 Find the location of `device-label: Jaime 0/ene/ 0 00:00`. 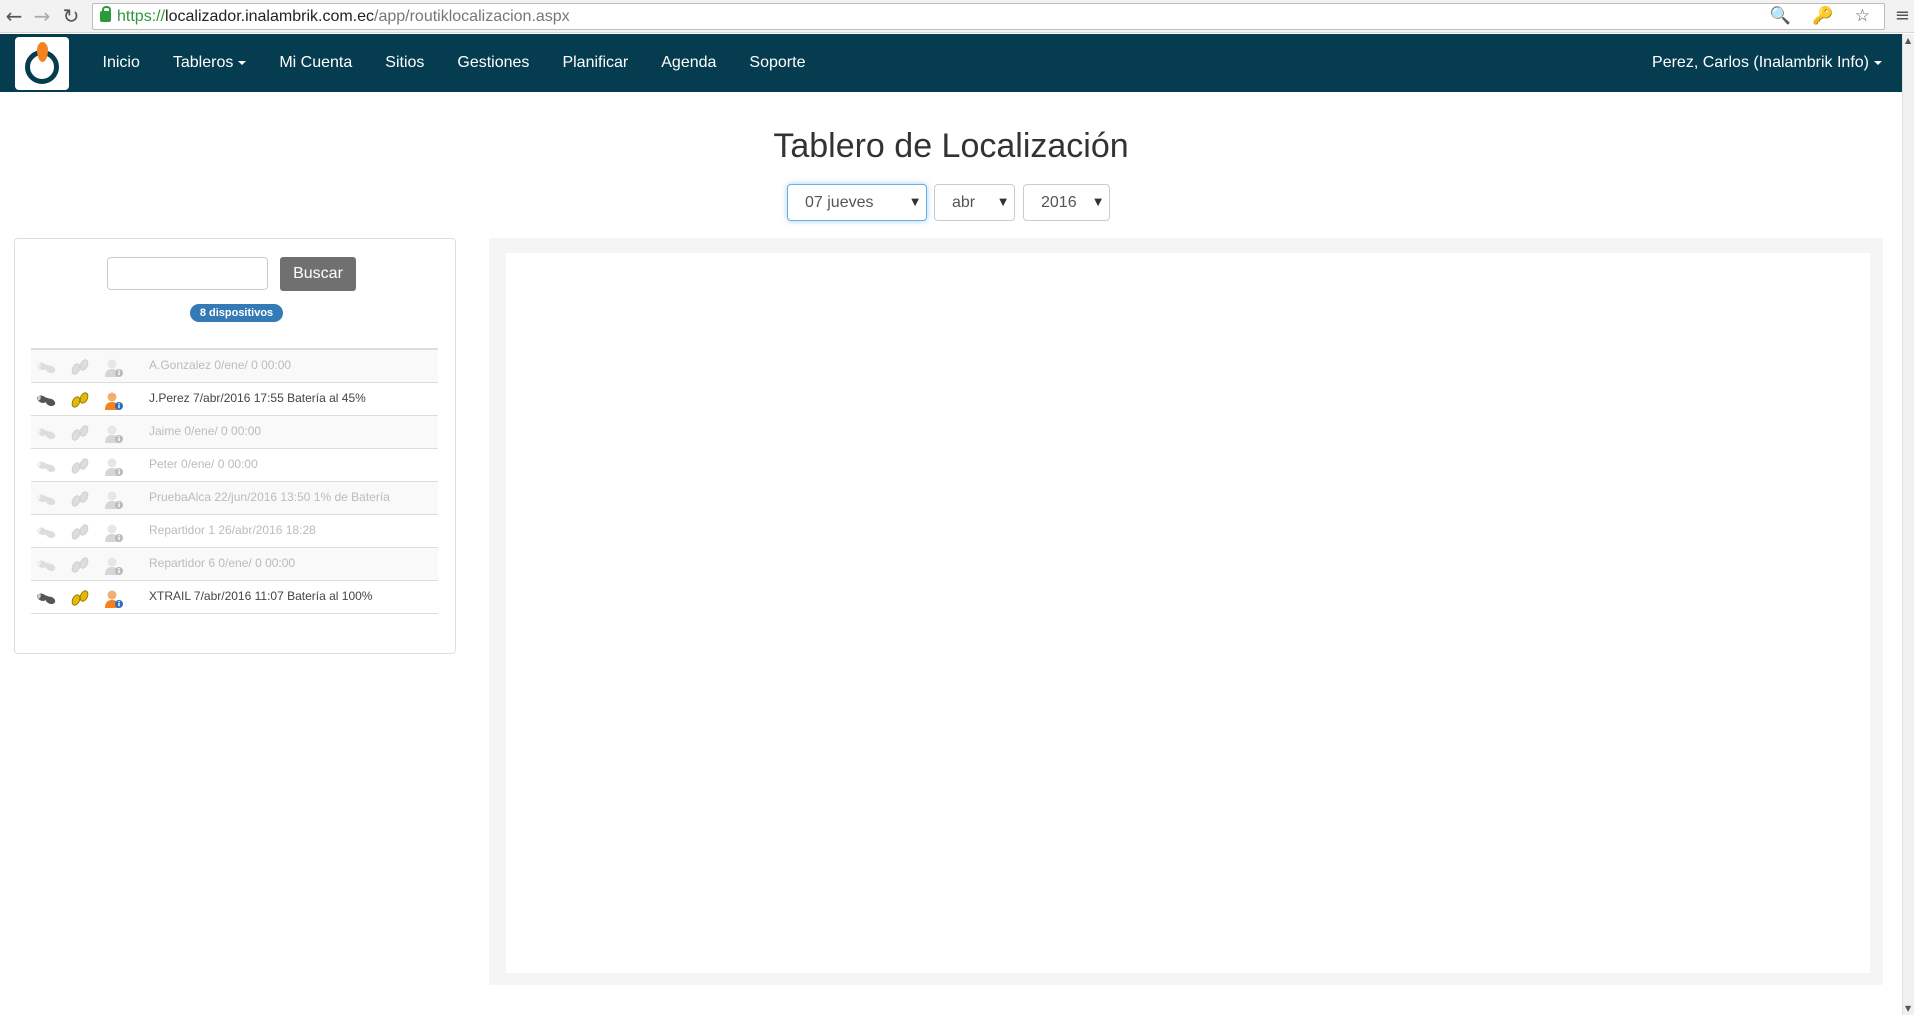

device-label: Jaime 0/ene/ 0 00:00 is located at coordinates (205, 431).